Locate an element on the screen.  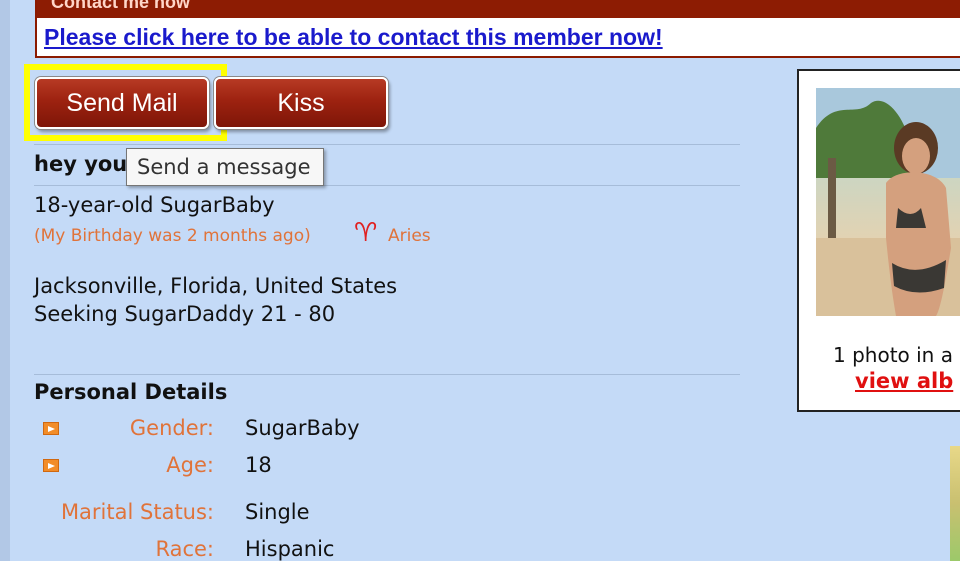
kiss-button: Kiss is located at coordinates (301, 103).